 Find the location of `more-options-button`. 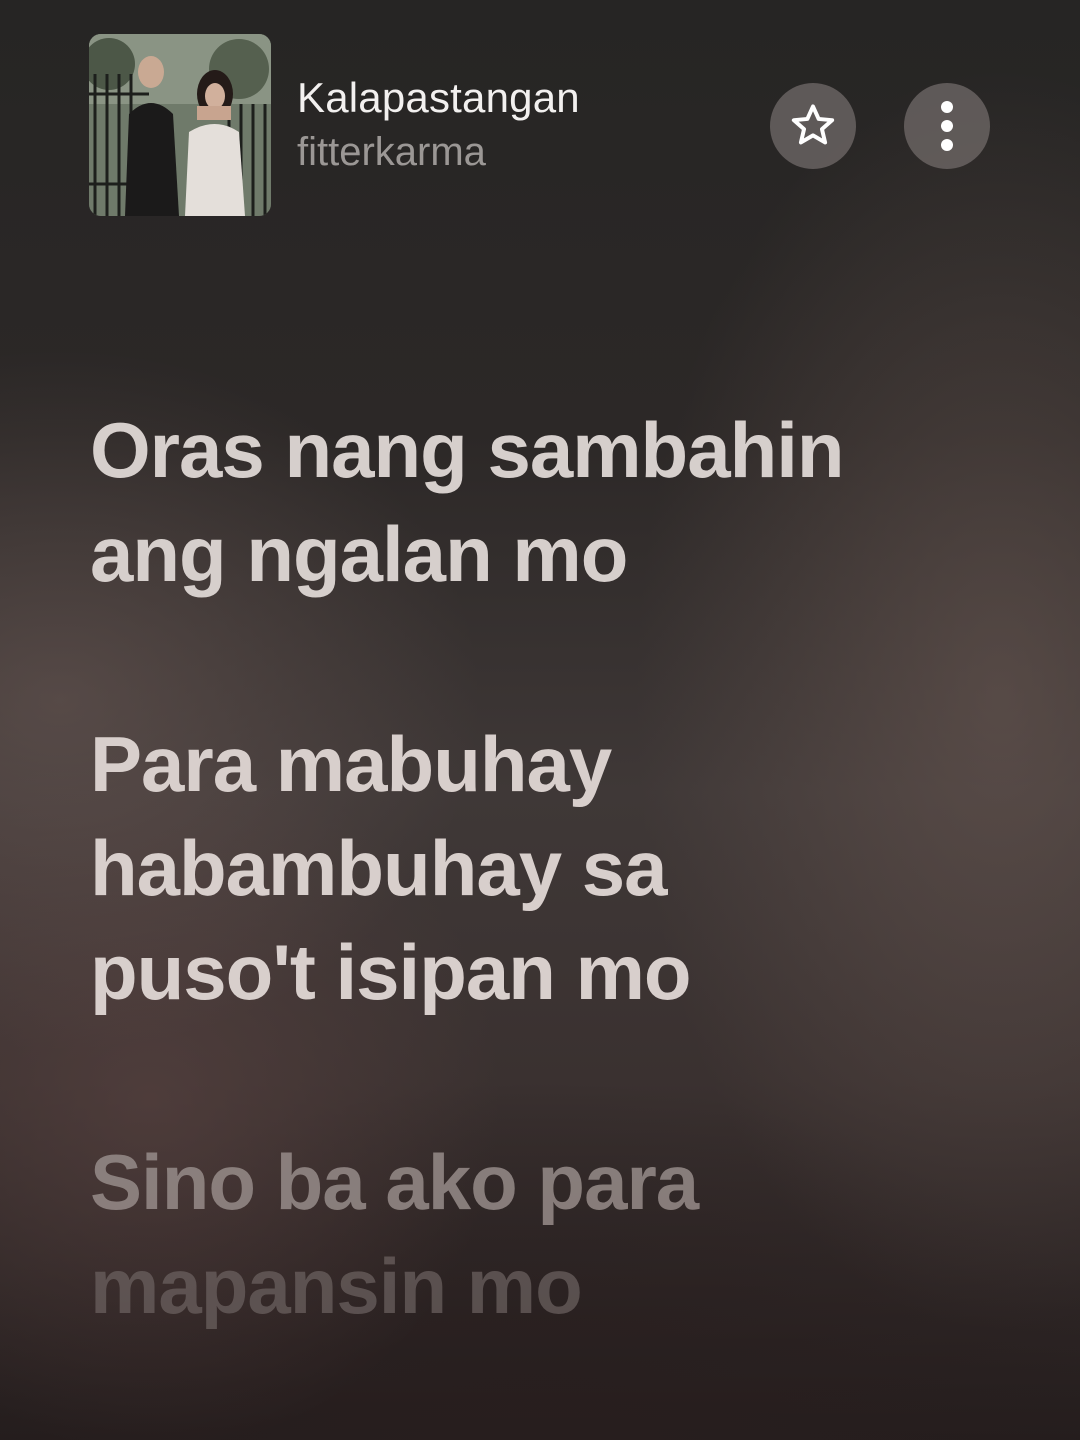

more-options-button is located at coordinates (947, 126).